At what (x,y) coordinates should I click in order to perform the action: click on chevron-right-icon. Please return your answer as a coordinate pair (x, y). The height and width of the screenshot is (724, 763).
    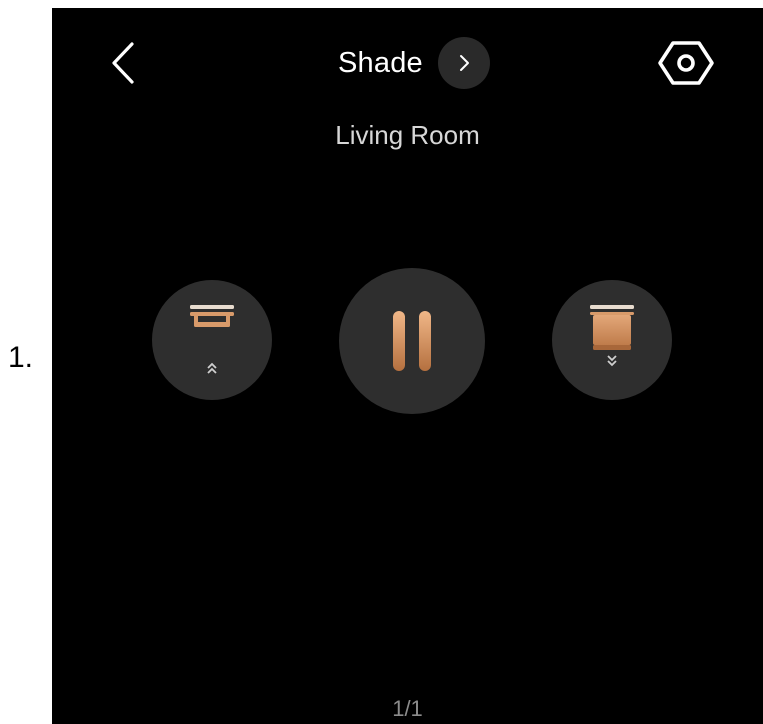
    Looking at the image, I should click on (464, 63).